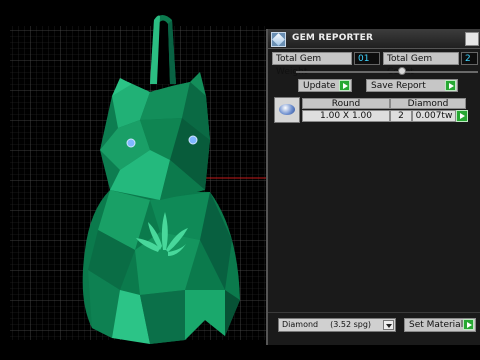 Image resolution: width=480 pixels, height=360 pixels. Describe the element at coordinates (367, 58) in the screenshot. I see `total-gem-weight-value: 01` at that location.